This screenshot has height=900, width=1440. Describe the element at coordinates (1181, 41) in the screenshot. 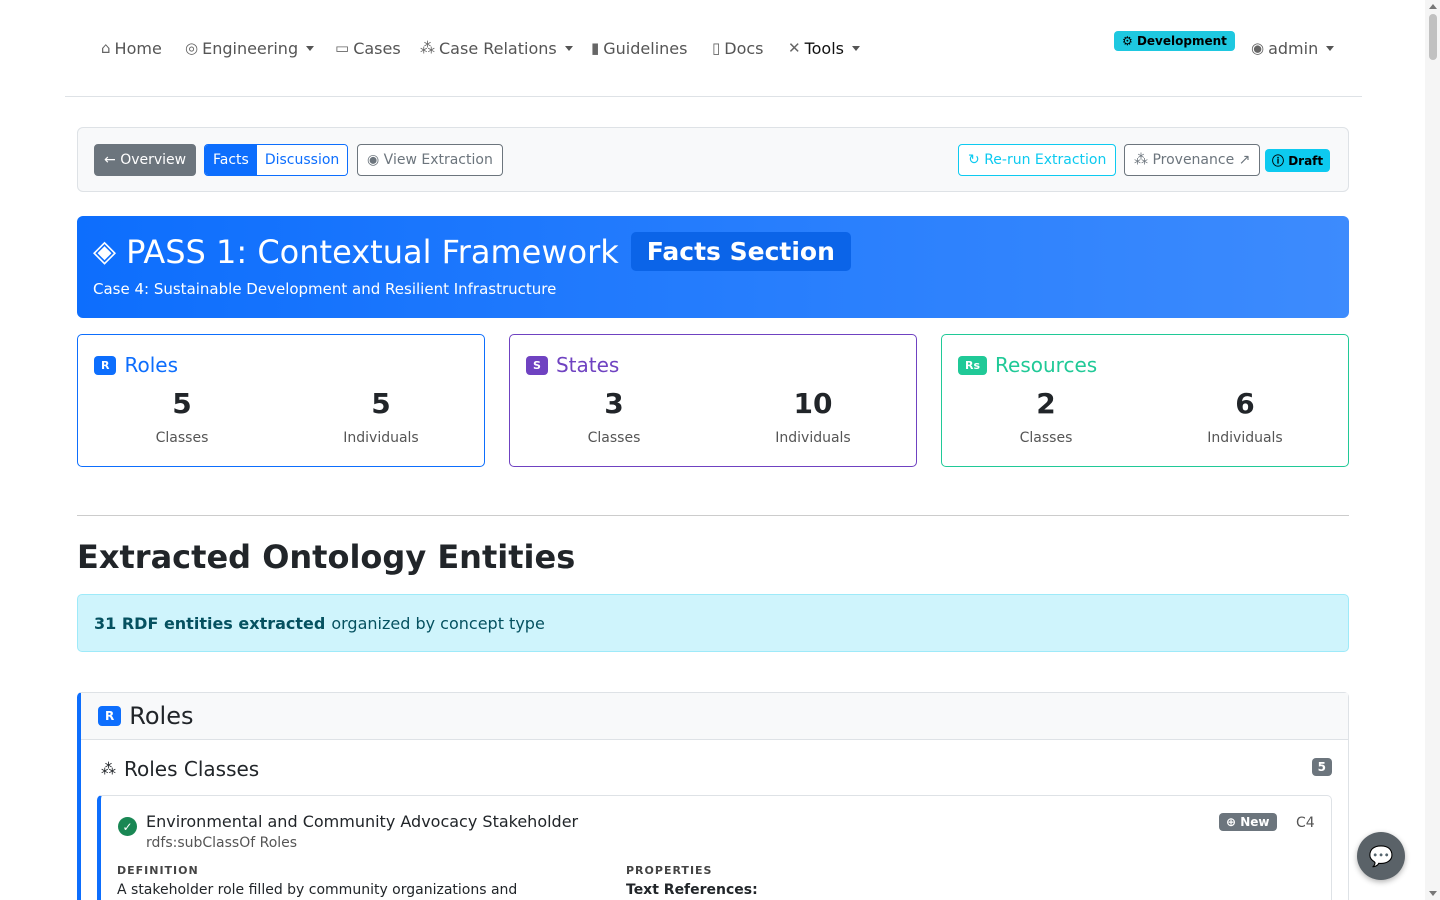

I see `environment-label: Development` at that location.